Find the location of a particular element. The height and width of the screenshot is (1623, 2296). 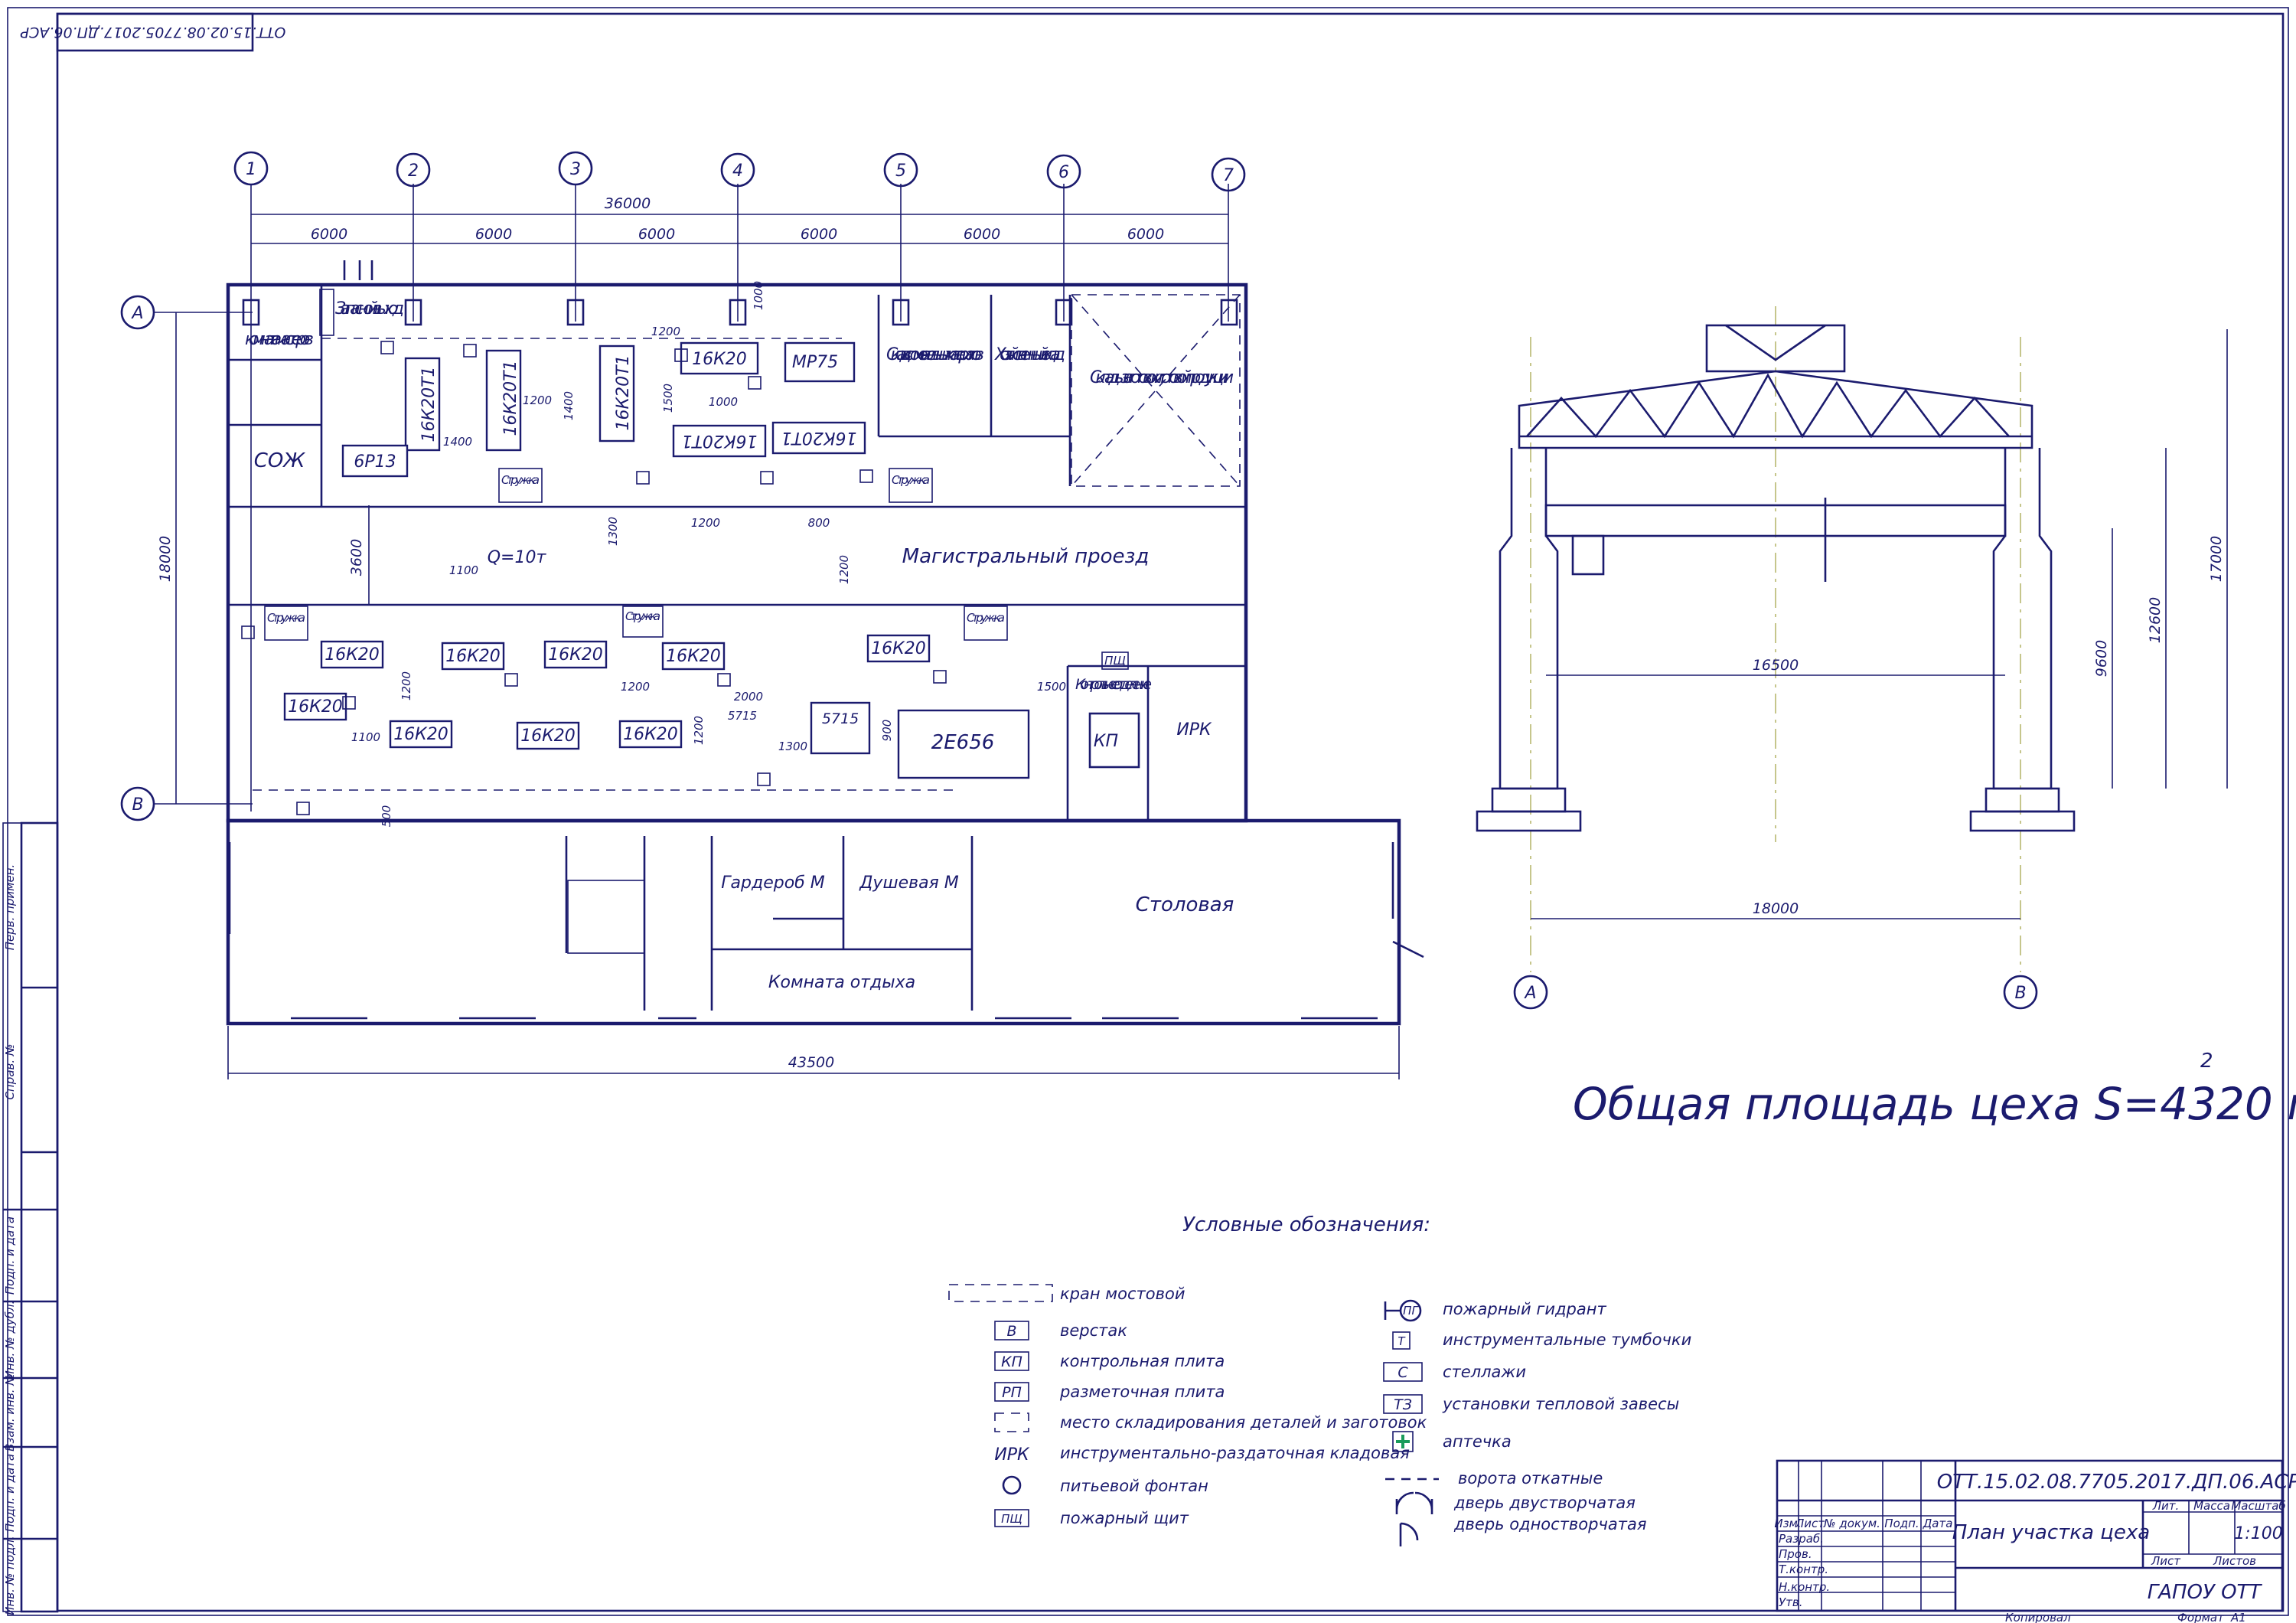

fire-shield: ПЩ is located at coordinates (1115, 661).